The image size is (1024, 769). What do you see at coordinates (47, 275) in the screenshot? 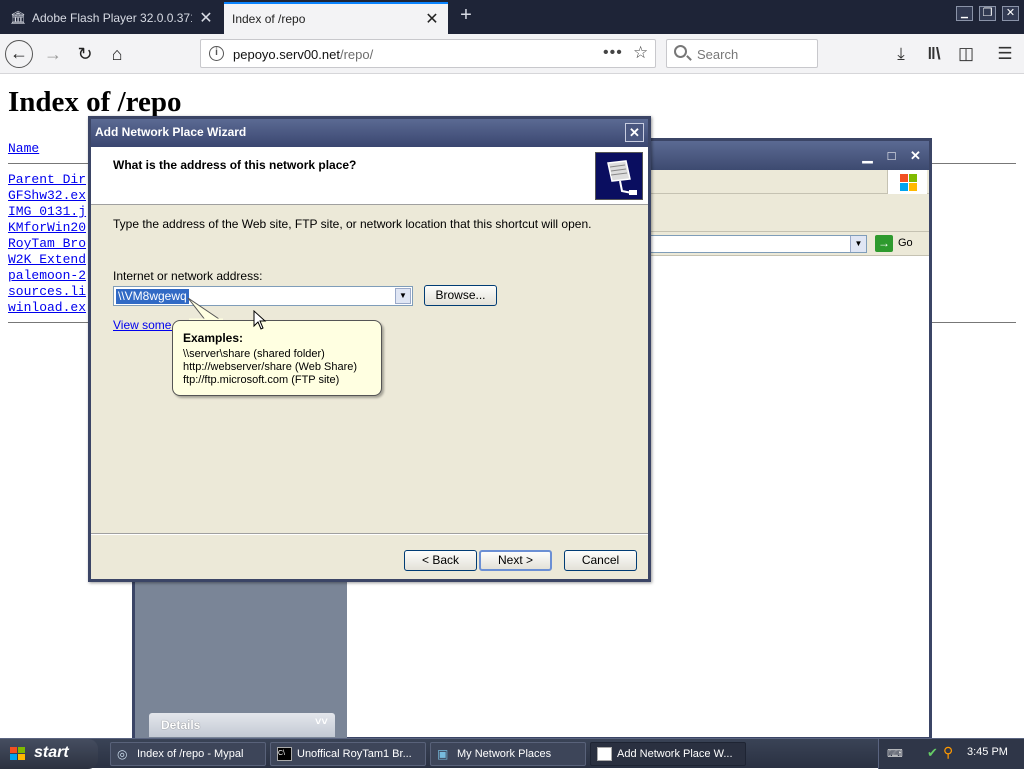
I see `file-link: palemoon-2` at bounding box center [47, 275].